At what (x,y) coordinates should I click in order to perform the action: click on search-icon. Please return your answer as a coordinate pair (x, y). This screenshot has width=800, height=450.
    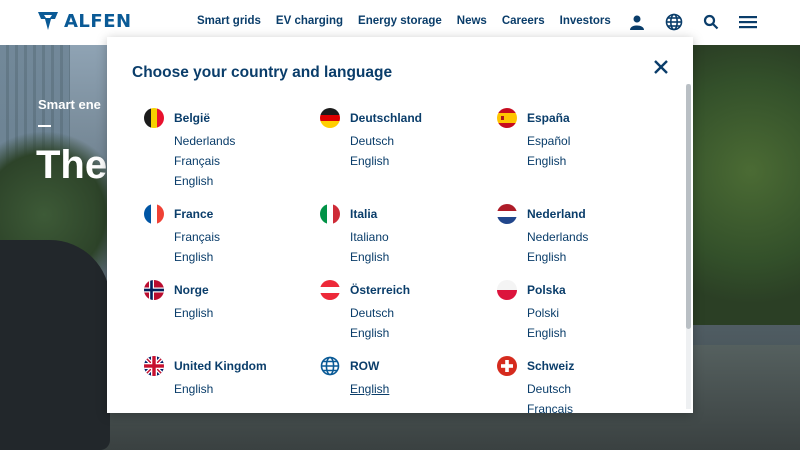
    Looking at the image, I should click on (711, 22).